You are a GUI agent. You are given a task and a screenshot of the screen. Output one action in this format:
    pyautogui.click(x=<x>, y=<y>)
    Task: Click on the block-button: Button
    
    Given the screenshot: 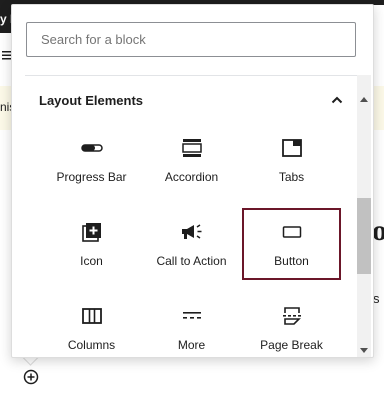 What is the action you would take?
    pyautogui.click(x=291, y=244)
    